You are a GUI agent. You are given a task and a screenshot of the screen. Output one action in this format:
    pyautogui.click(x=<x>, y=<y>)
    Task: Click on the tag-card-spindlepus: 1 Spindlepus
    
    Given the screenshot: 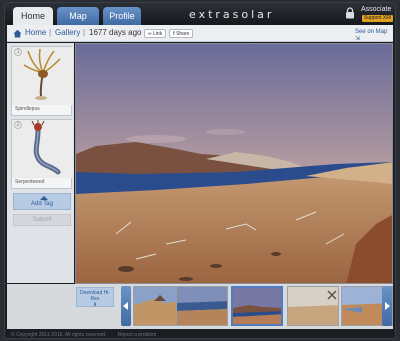 What is the action you would take?
    pyautogui.click(x=42, y=81)
    